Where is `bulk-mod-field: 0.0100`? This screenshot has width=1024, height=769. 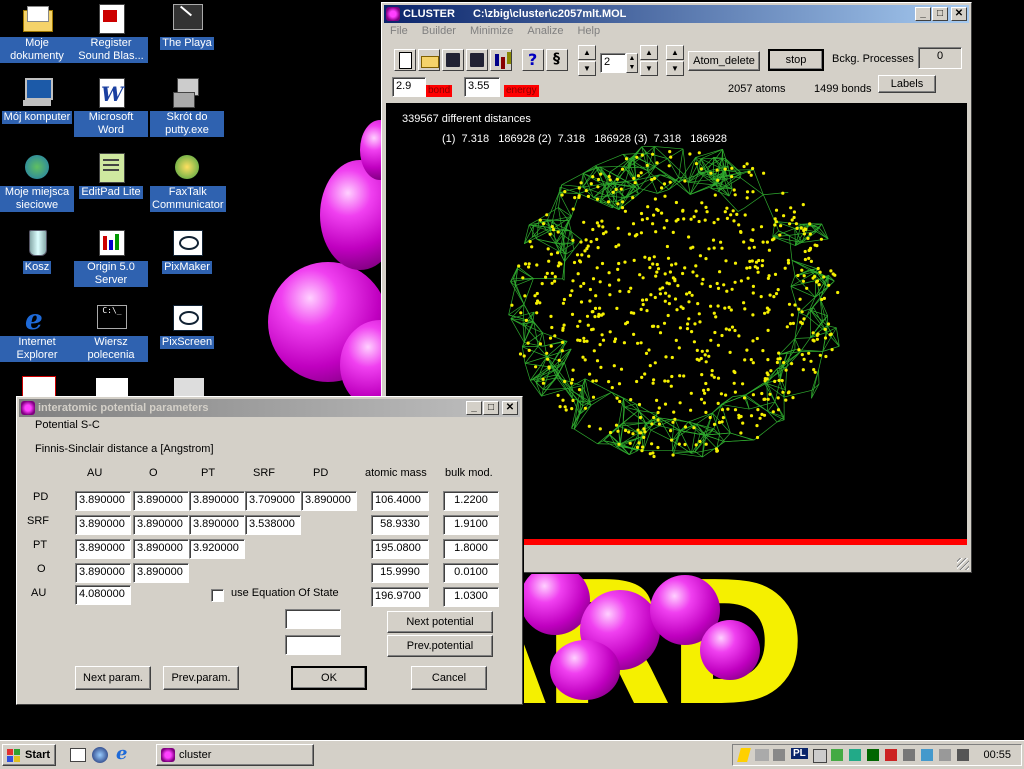 bulk-mod-field: 0.0100 is located at coordinates (471, 573).